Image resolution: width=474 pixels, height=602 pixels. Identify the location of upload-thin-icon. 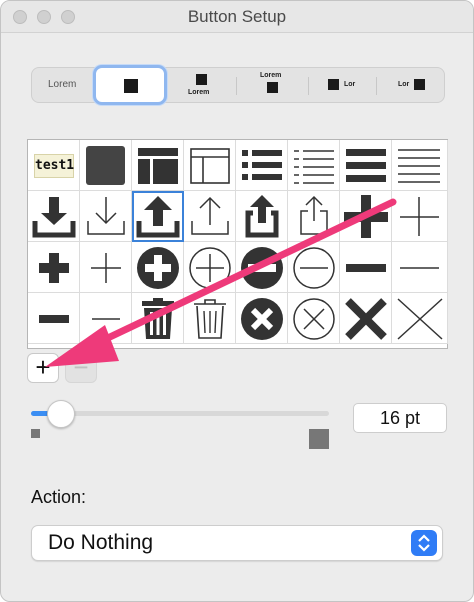
(210, 215).